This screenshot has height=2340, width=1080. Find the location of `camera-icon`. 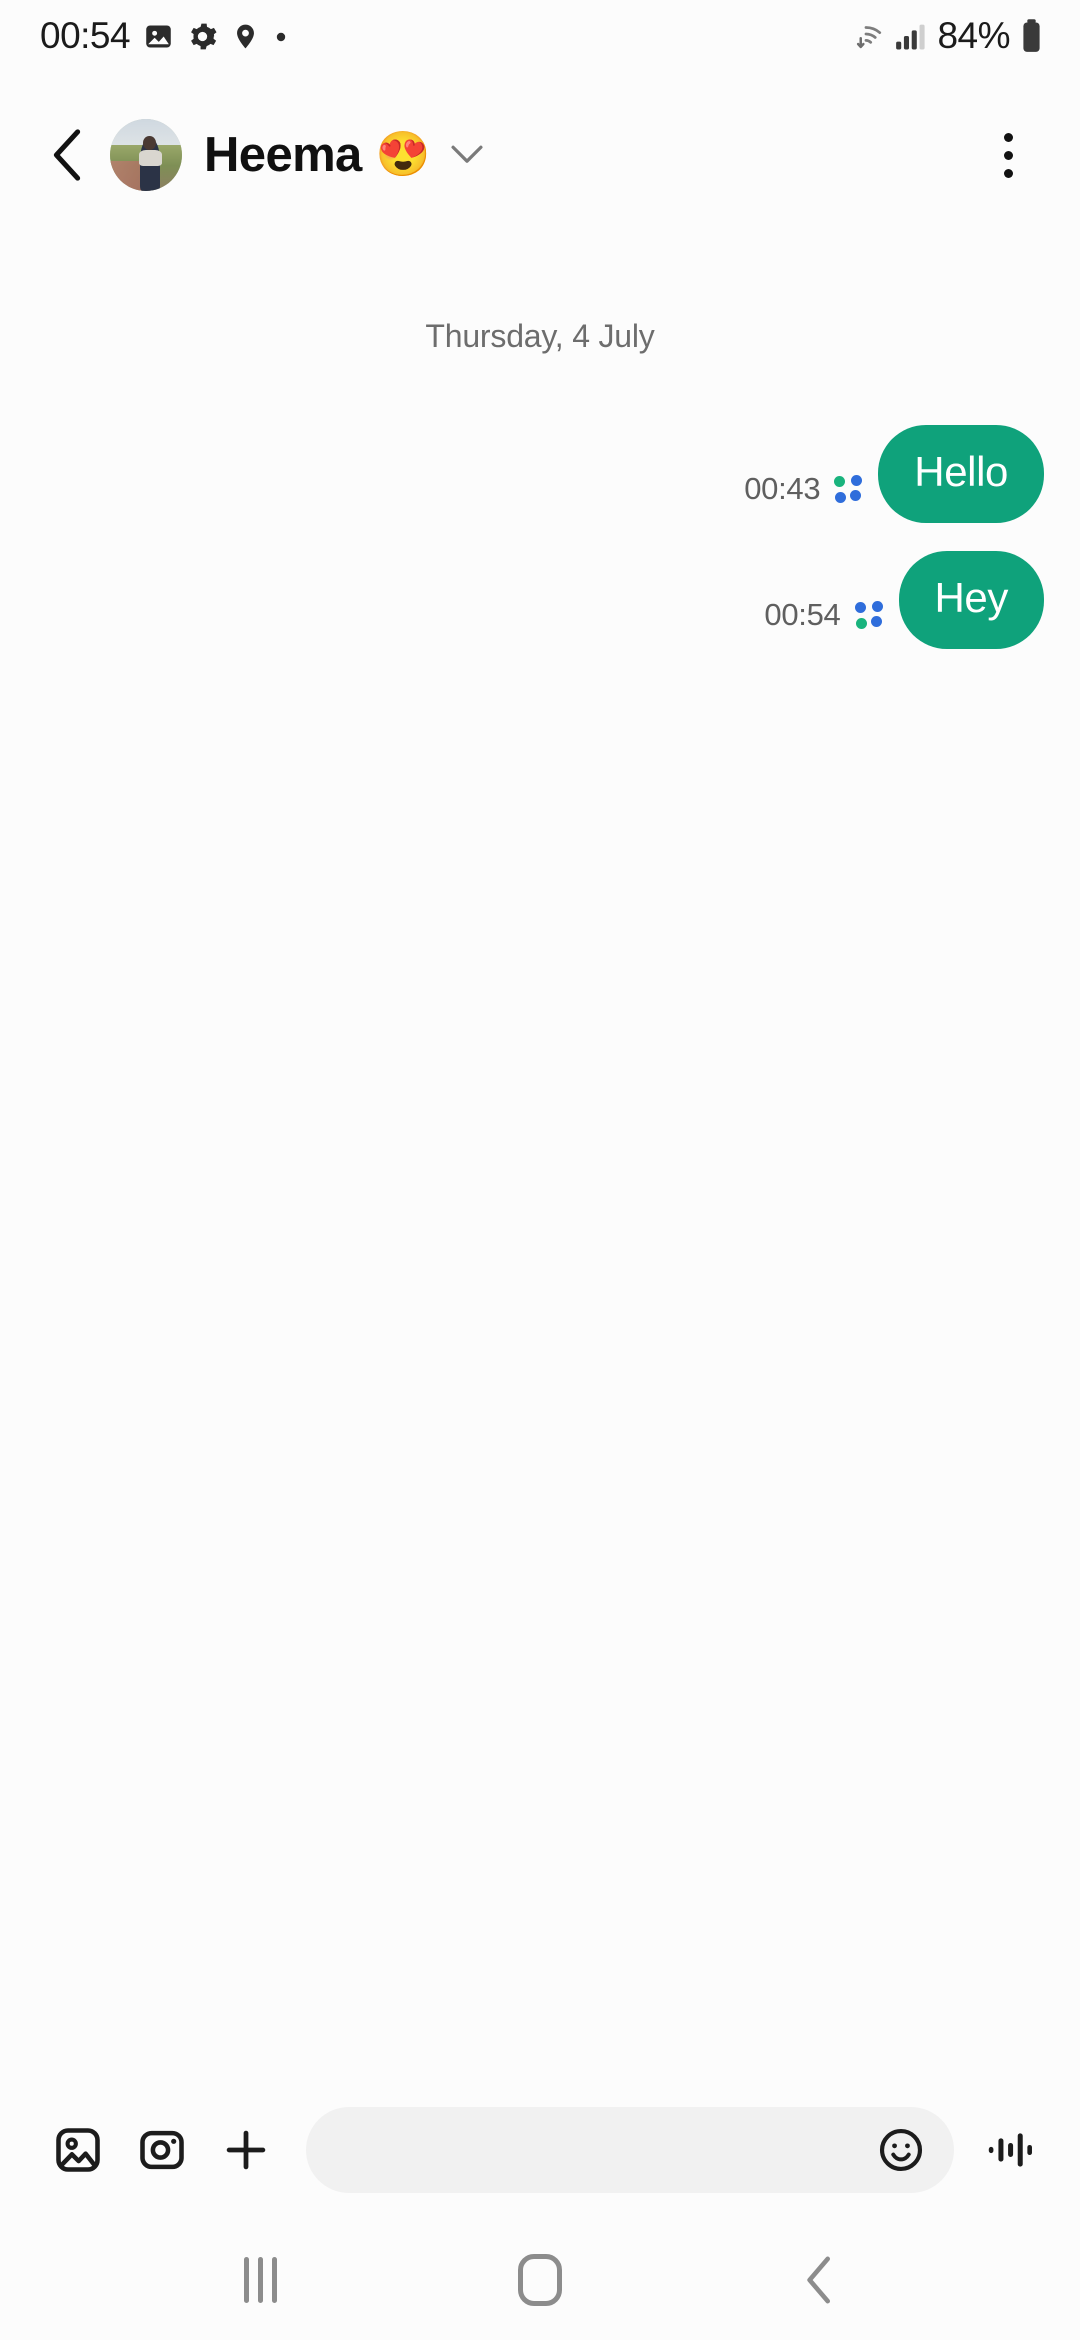

camera-icon is located at coordinates (162, 2150).